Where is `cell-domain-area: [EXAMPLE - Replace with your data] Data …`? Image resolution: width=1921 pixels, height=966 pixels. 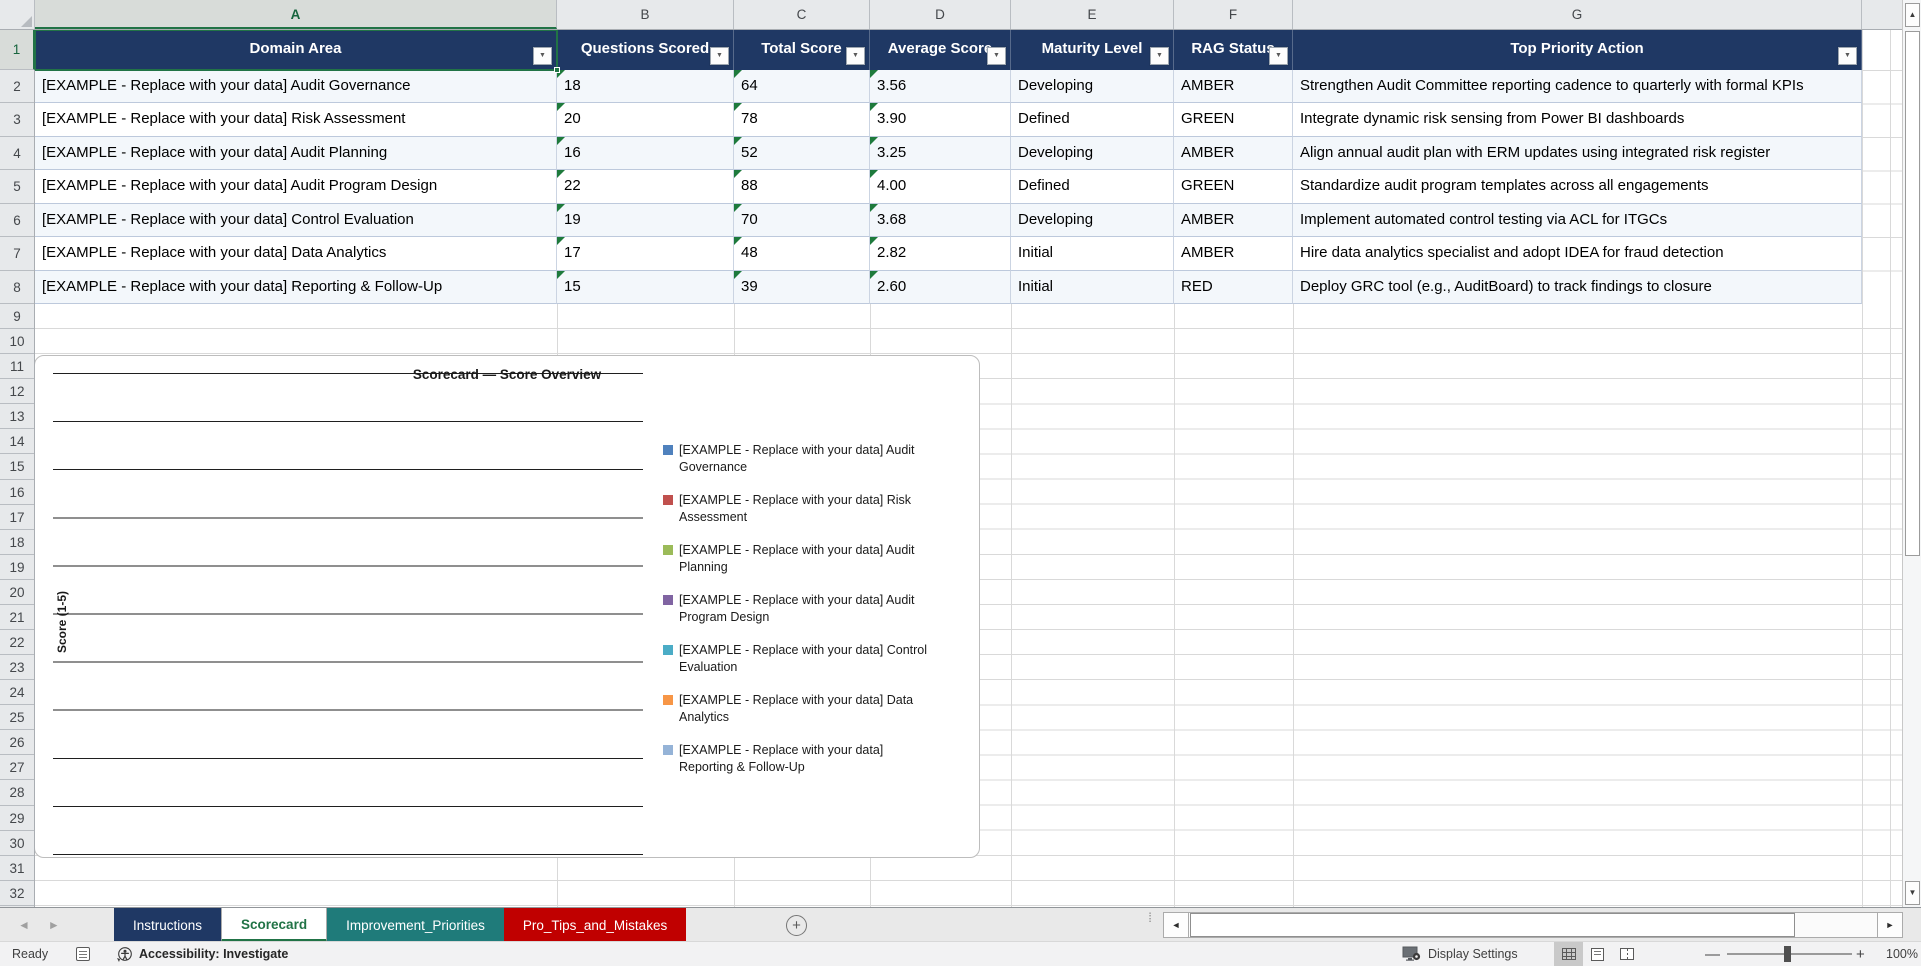
cell-domain-area: [EXAMPLE - Replace with your data] Data … is located at coordinates (296, 254).